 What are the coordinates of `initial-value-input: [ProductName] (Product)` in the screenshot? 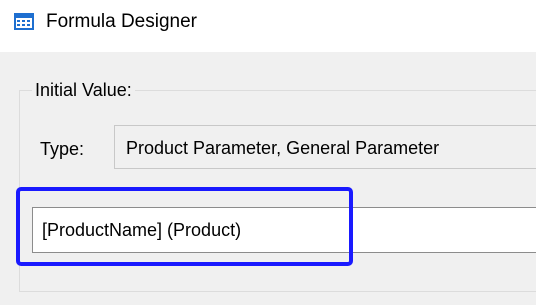 It's located at (284, 230).